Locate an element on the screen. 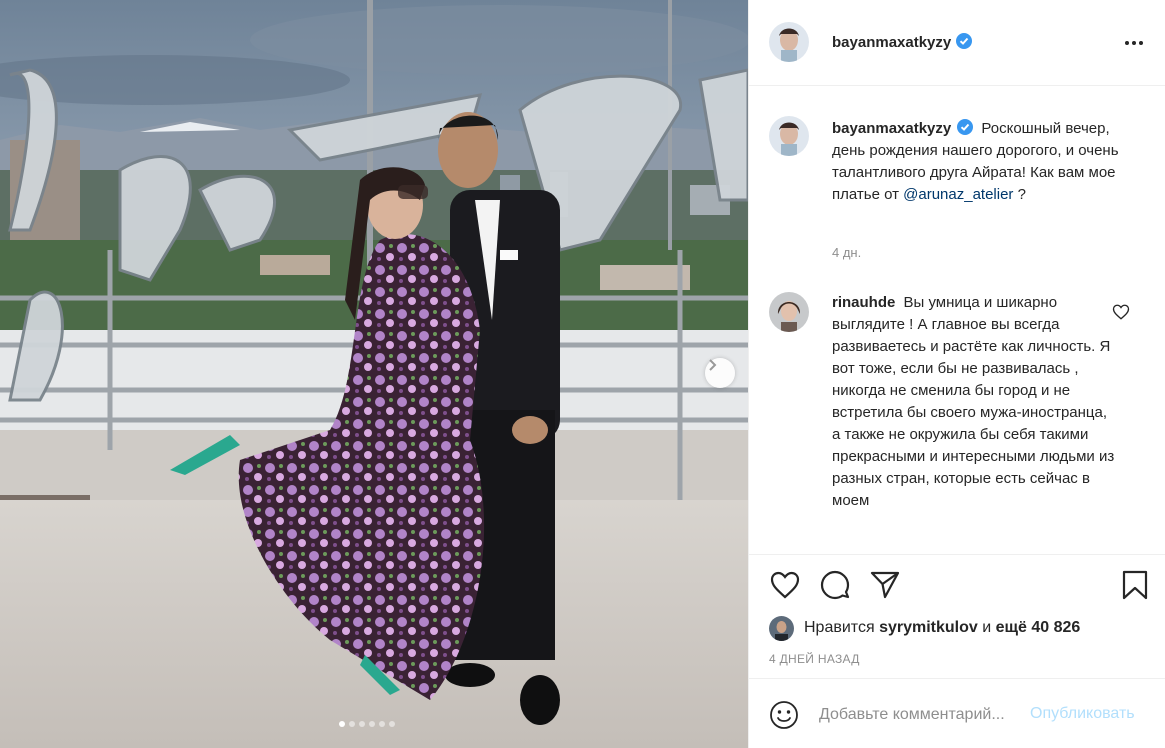 The height and width of the screenshot is (748, 1165). share-direct-icon is located at coordinates (885, 585).